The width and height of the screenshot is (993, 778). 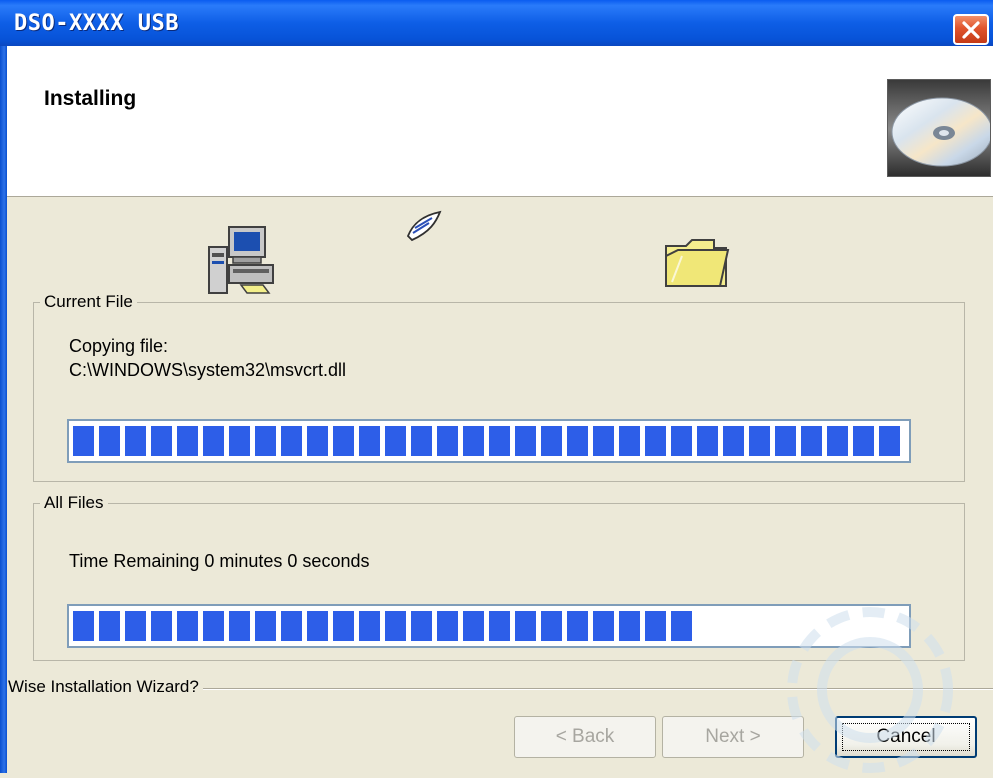 I want to click on close-icon, so click(x=971, y=29).